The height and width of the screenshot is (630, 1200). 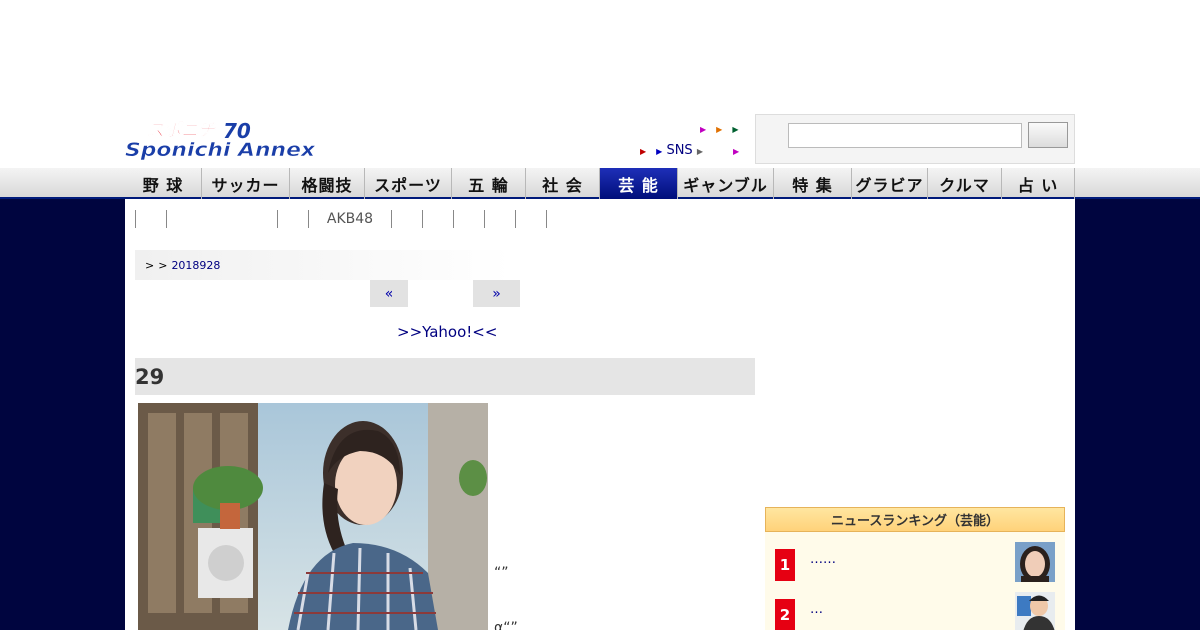 What do you see at coordinates (639, 183) in the screenshot?
I see `nav-entertainment: 芸 能` at bounding box center [639, 183].